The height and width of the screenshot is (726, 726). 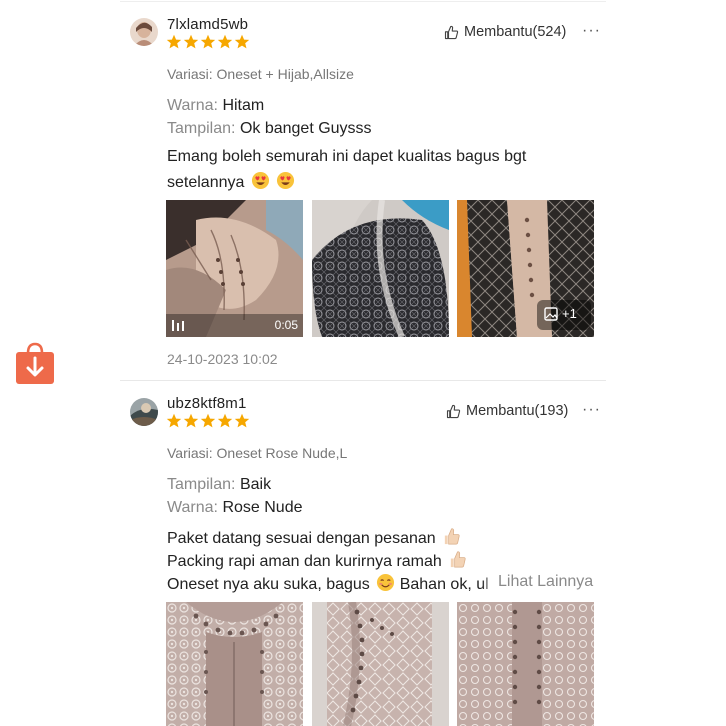 I want to click on variant-label: Variasi: Oneset Rose Nude,L, so click(x=257, y=453).